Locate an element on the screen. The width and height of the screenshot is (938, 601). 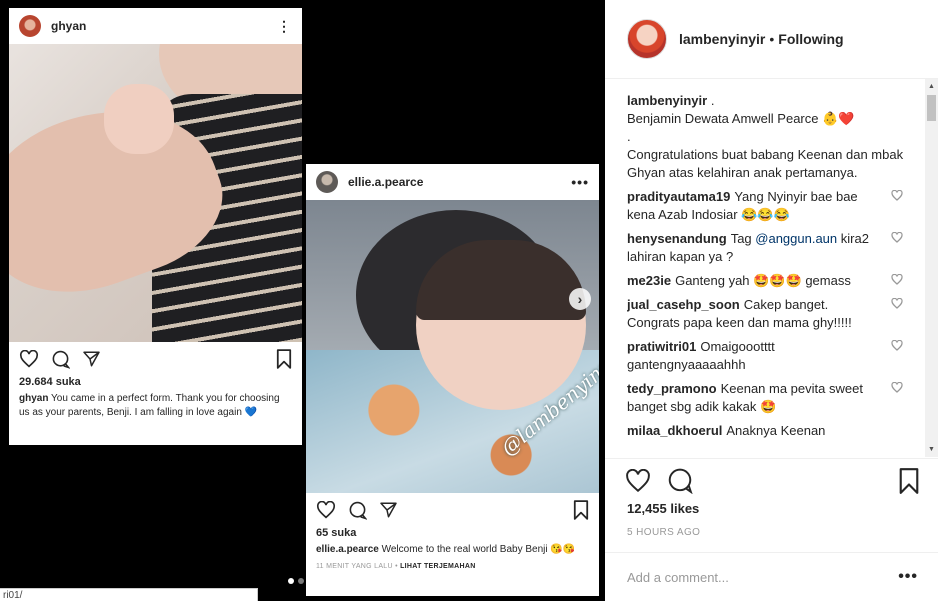
comment-item: me23ie Ganteng yah 🤩🤩🤩 gemass is located at coordinates (767, 281).